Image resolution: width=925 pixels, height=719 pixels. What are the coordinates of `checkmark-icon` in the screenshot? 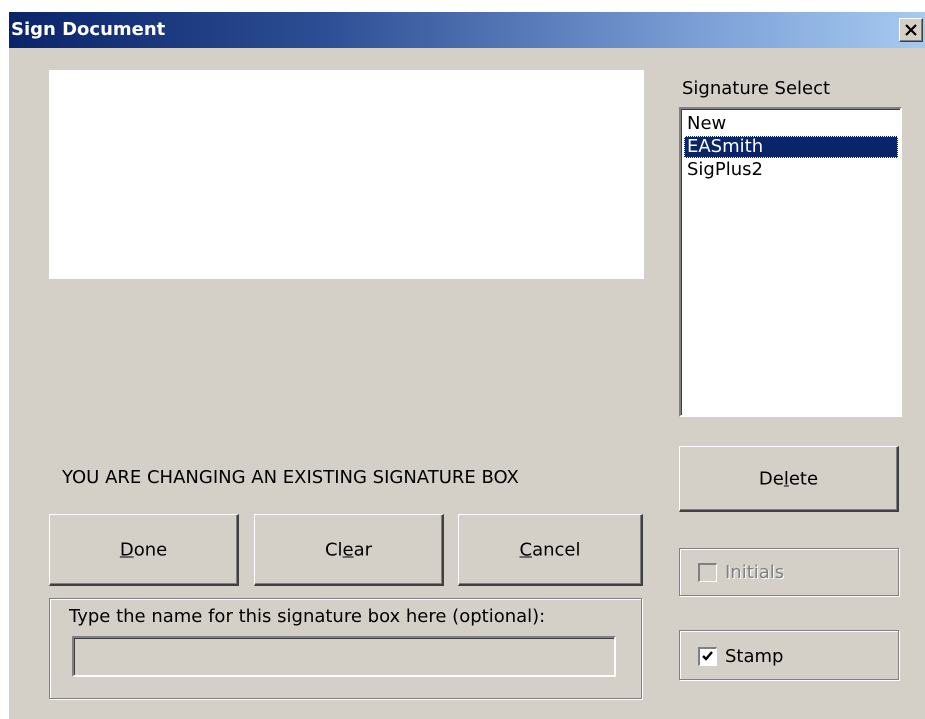 It's located at (707, 656).